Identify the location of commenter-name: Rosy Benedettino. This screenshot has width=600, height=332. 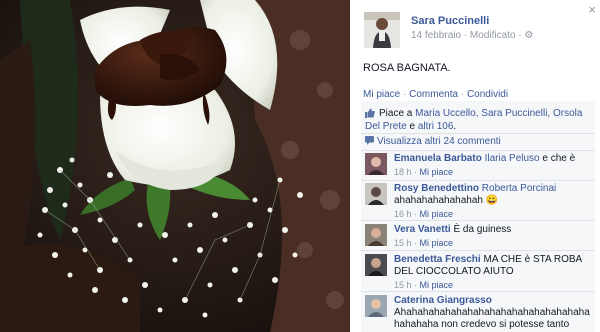
(436, 188).